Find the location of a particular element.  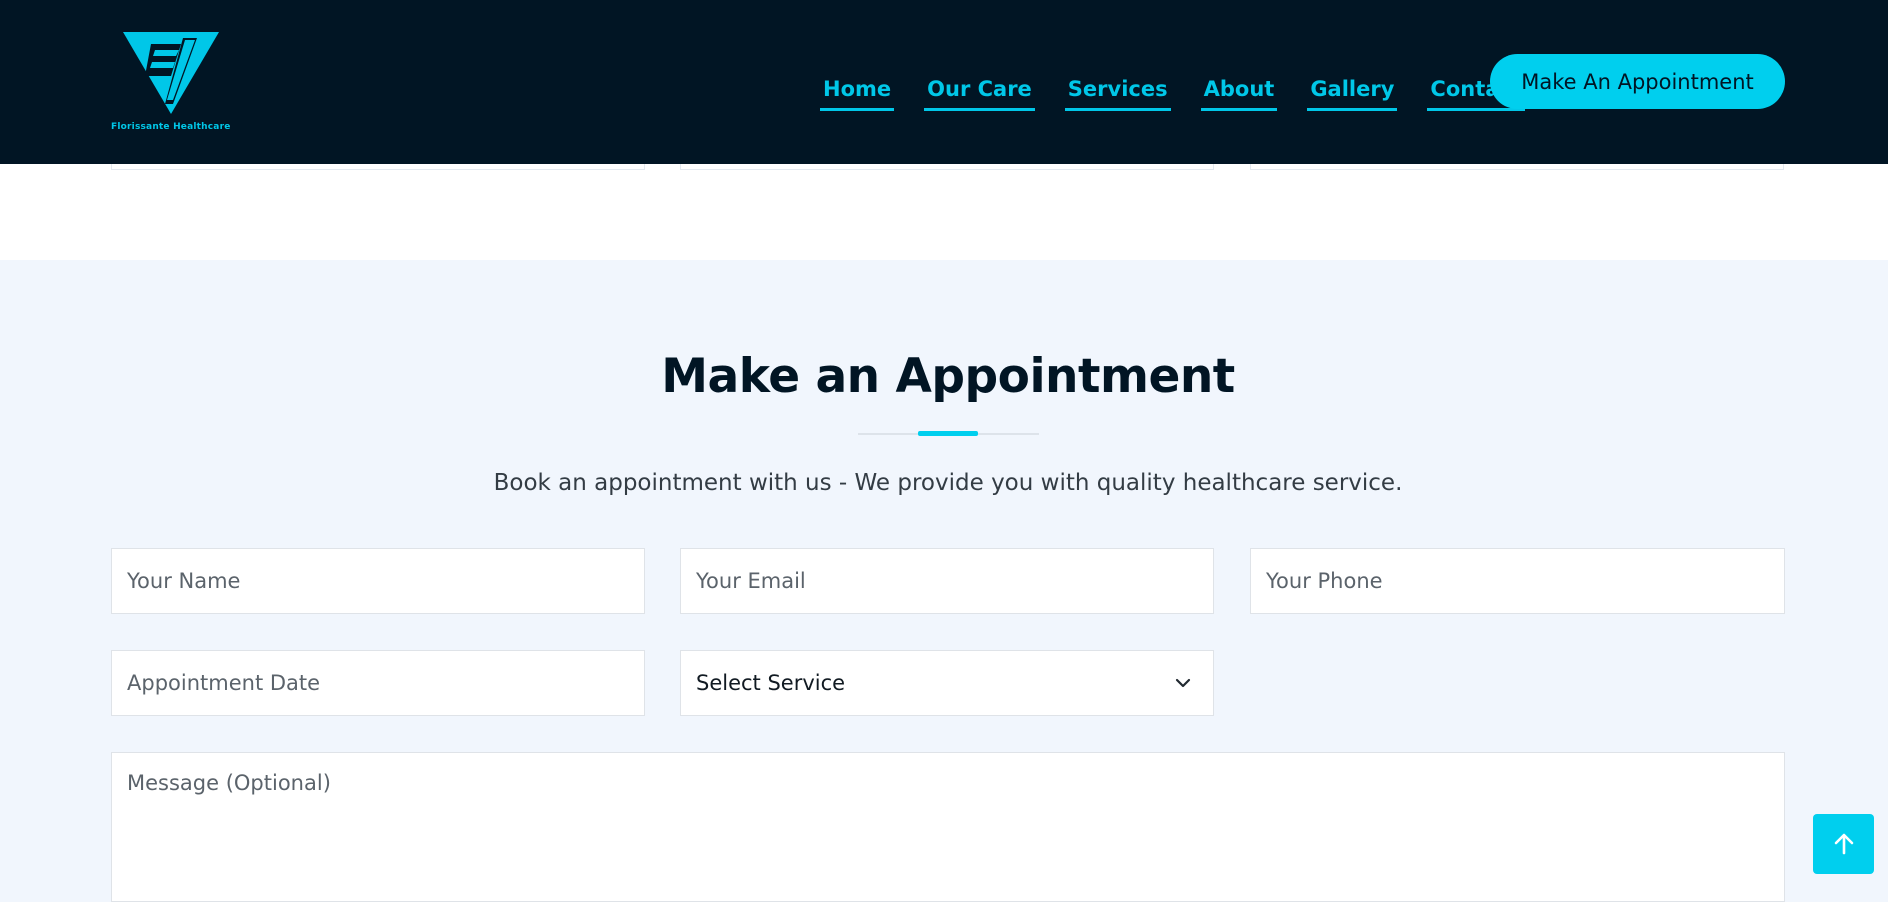

service-select: Select Service is located at coordinates (947, 683).